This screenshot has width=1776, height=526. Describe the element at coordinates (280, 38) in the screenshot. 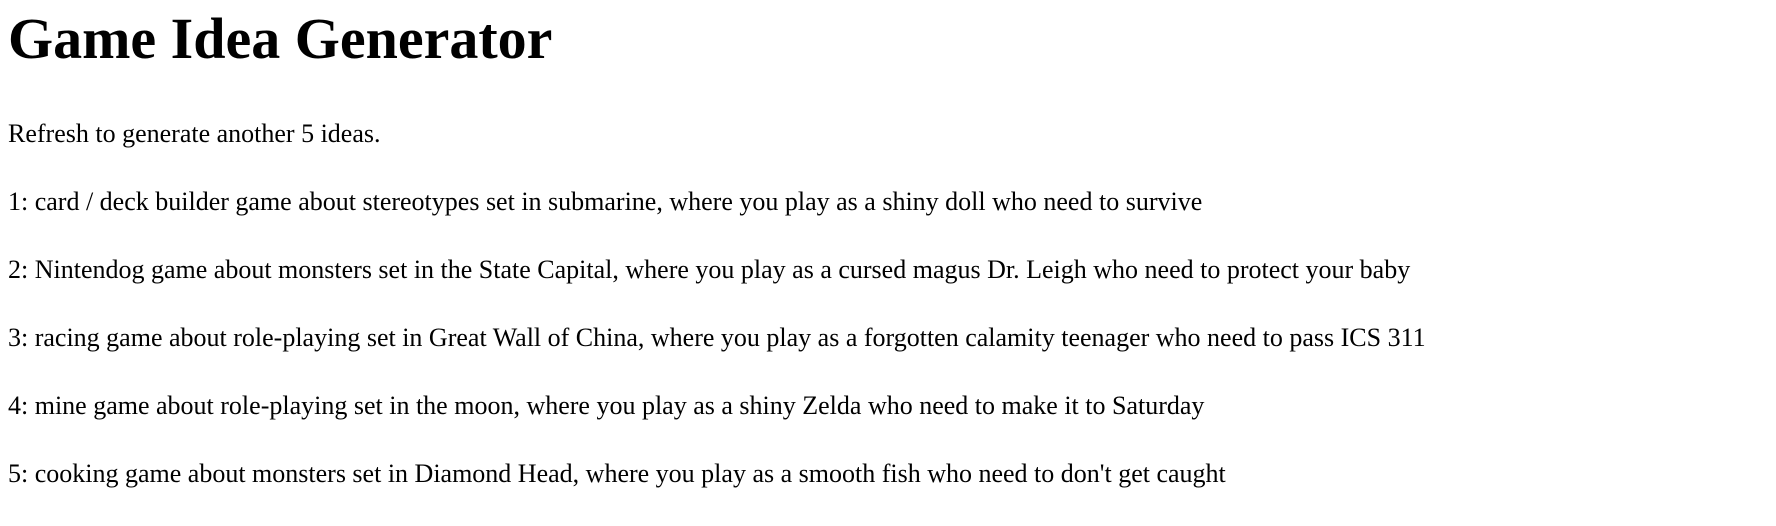

I see `page-title: Game Idea Generator` at that location.